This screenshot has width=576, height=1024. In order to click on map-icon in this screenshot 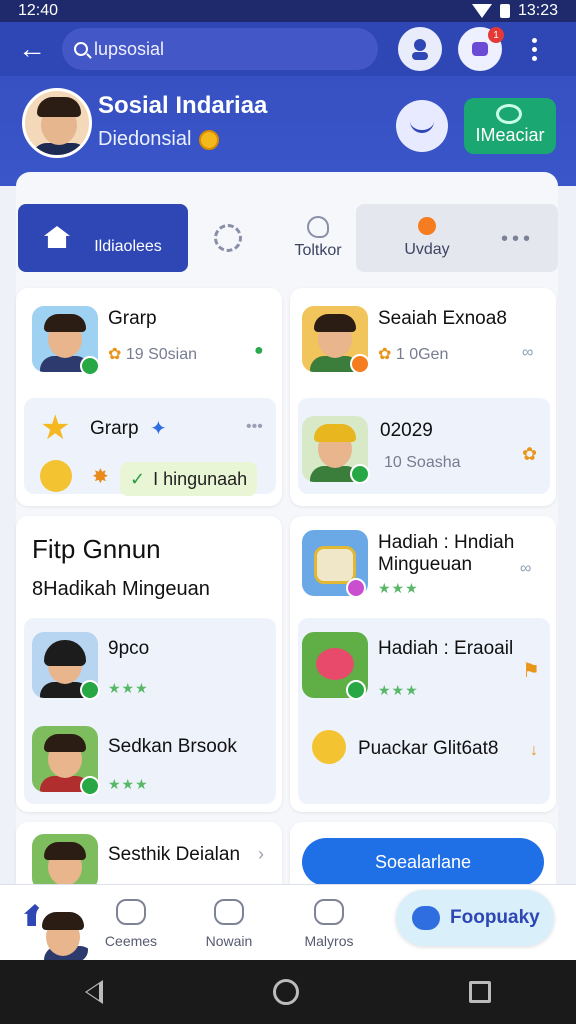, I will do `click(329, 912)`.